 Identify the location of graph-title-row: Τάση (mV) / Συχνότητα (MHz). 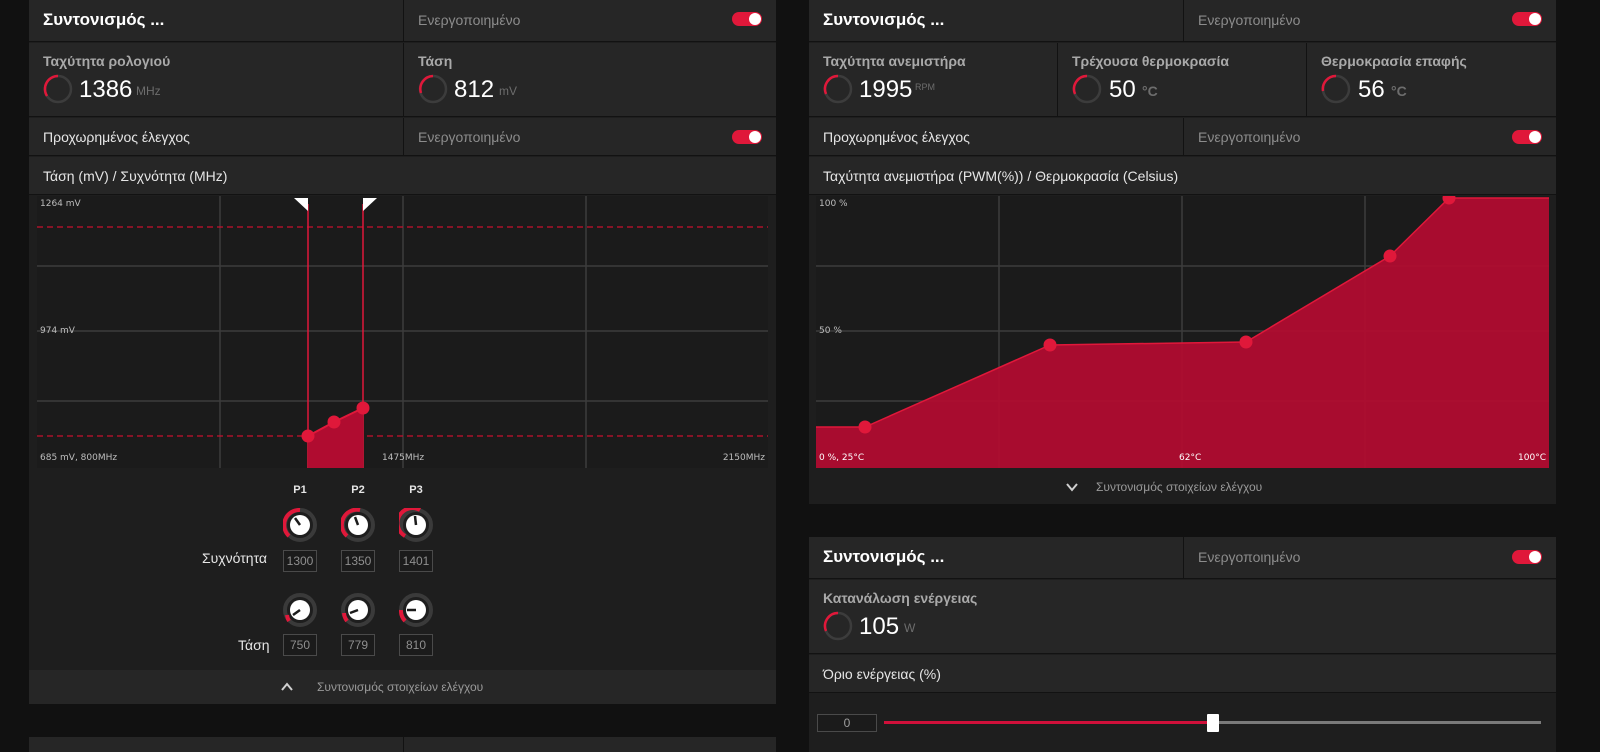
(402, 176).